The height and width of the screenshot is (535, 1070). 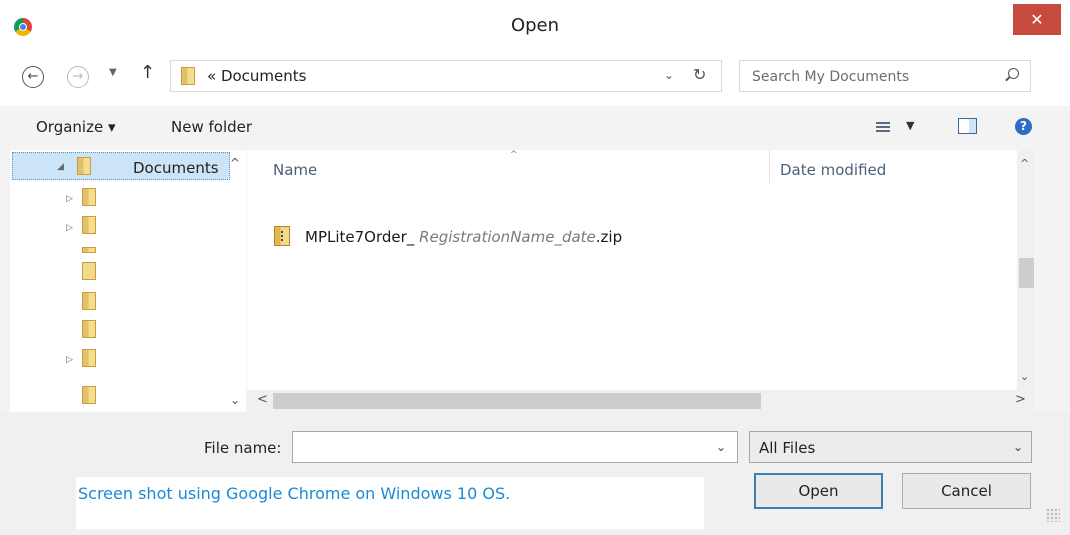 I want to click on view-options-dropdown: ▼, so click(x=910, y=125).